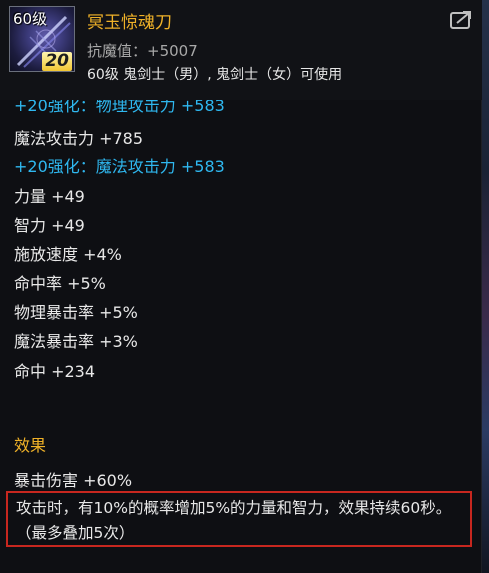 The height and width of the screenshot is (573, 489). I want to click on icon-enhance-badge: 20, so click(57, 61).